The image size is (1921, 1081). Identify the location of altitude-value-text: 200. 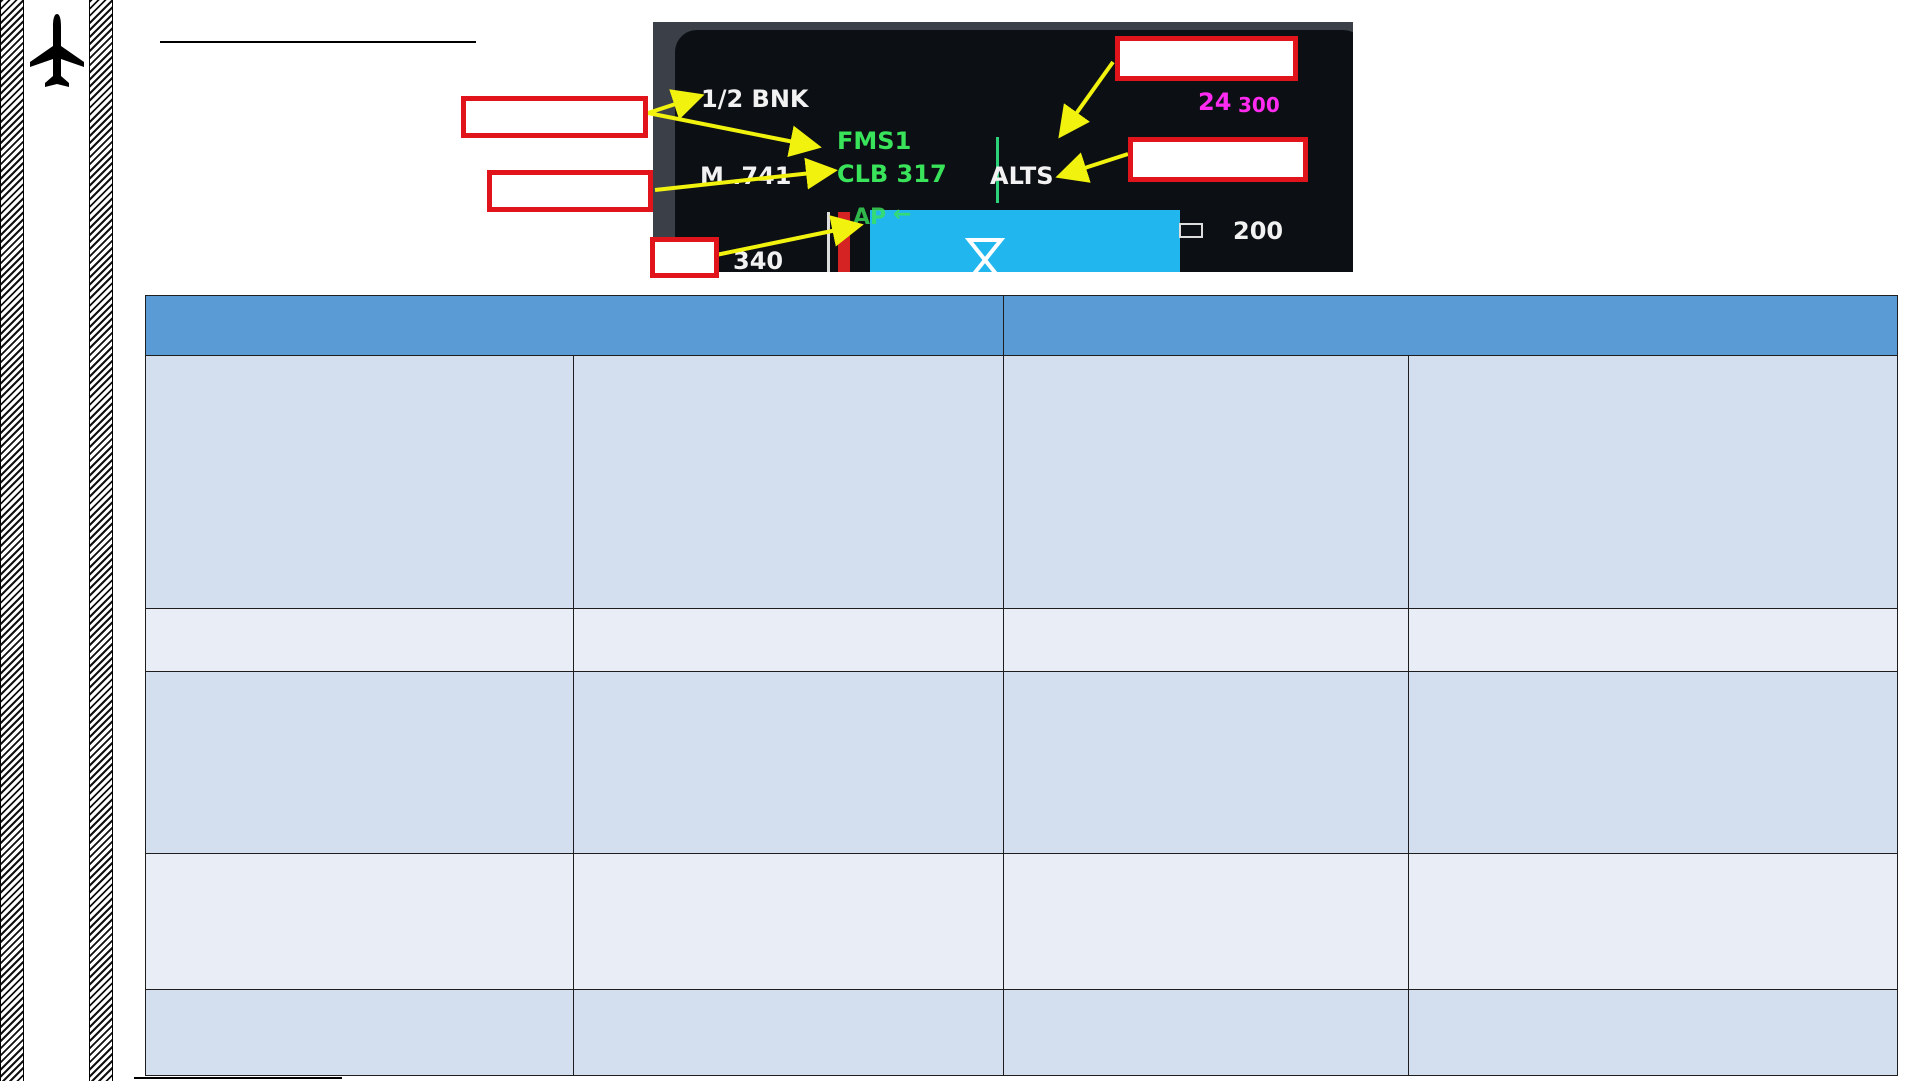
(1258, 231).